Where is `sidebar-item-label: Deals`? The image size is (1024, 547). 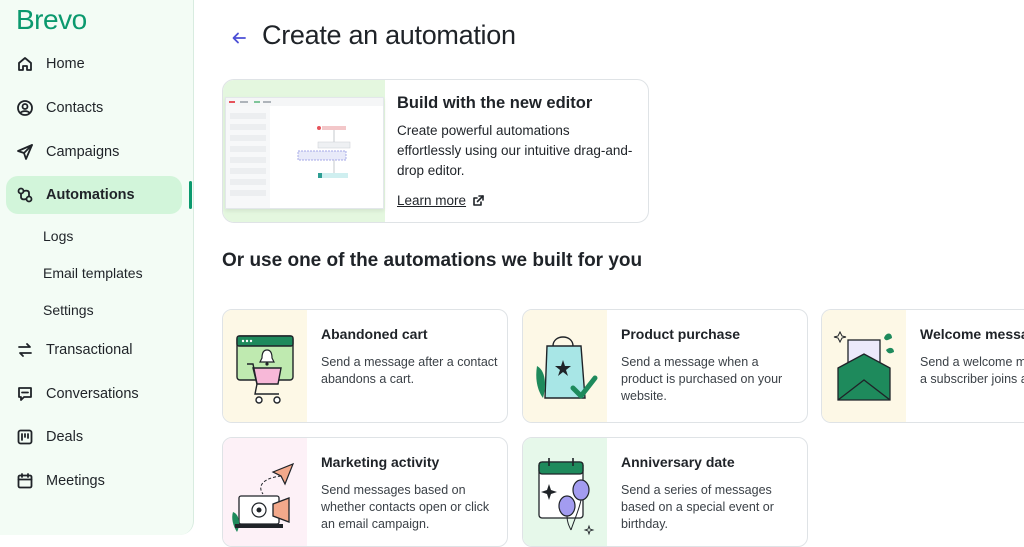 sidebar-item-label: Deals is located at coordinates (65, 437).